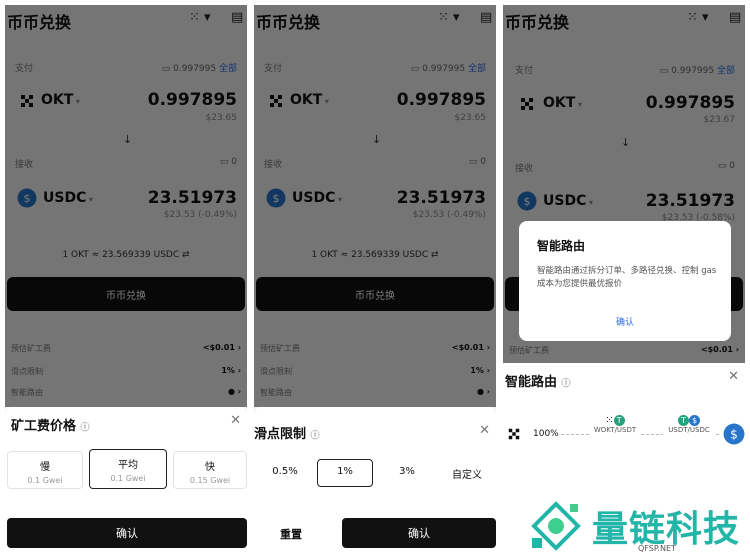  Describe the element at coordinates (657, 548) in the screenshot. I see `watermark-subtext: QFSP.NET` at that location.